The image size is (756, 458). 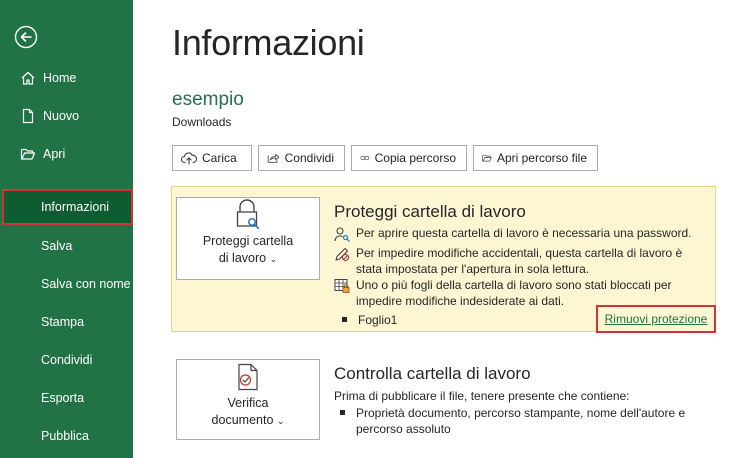 I want to click on upload-button-label: Carica, so click(x=219, y=158).